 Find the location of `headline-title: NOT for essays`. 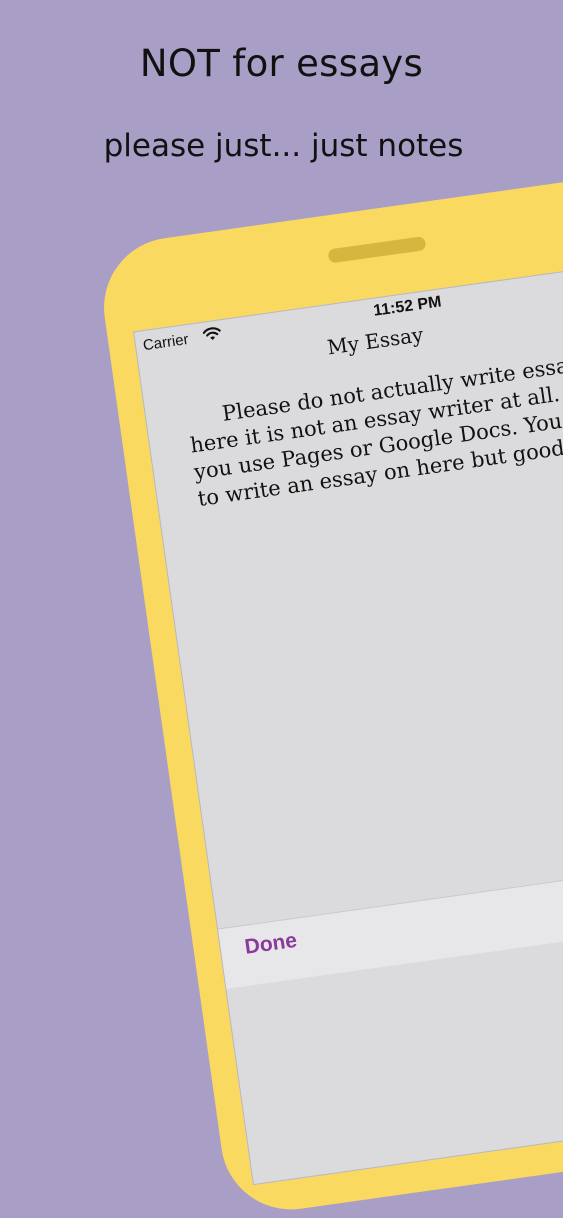

headline-title: NOT for essays is located at coordinates (281, 63).